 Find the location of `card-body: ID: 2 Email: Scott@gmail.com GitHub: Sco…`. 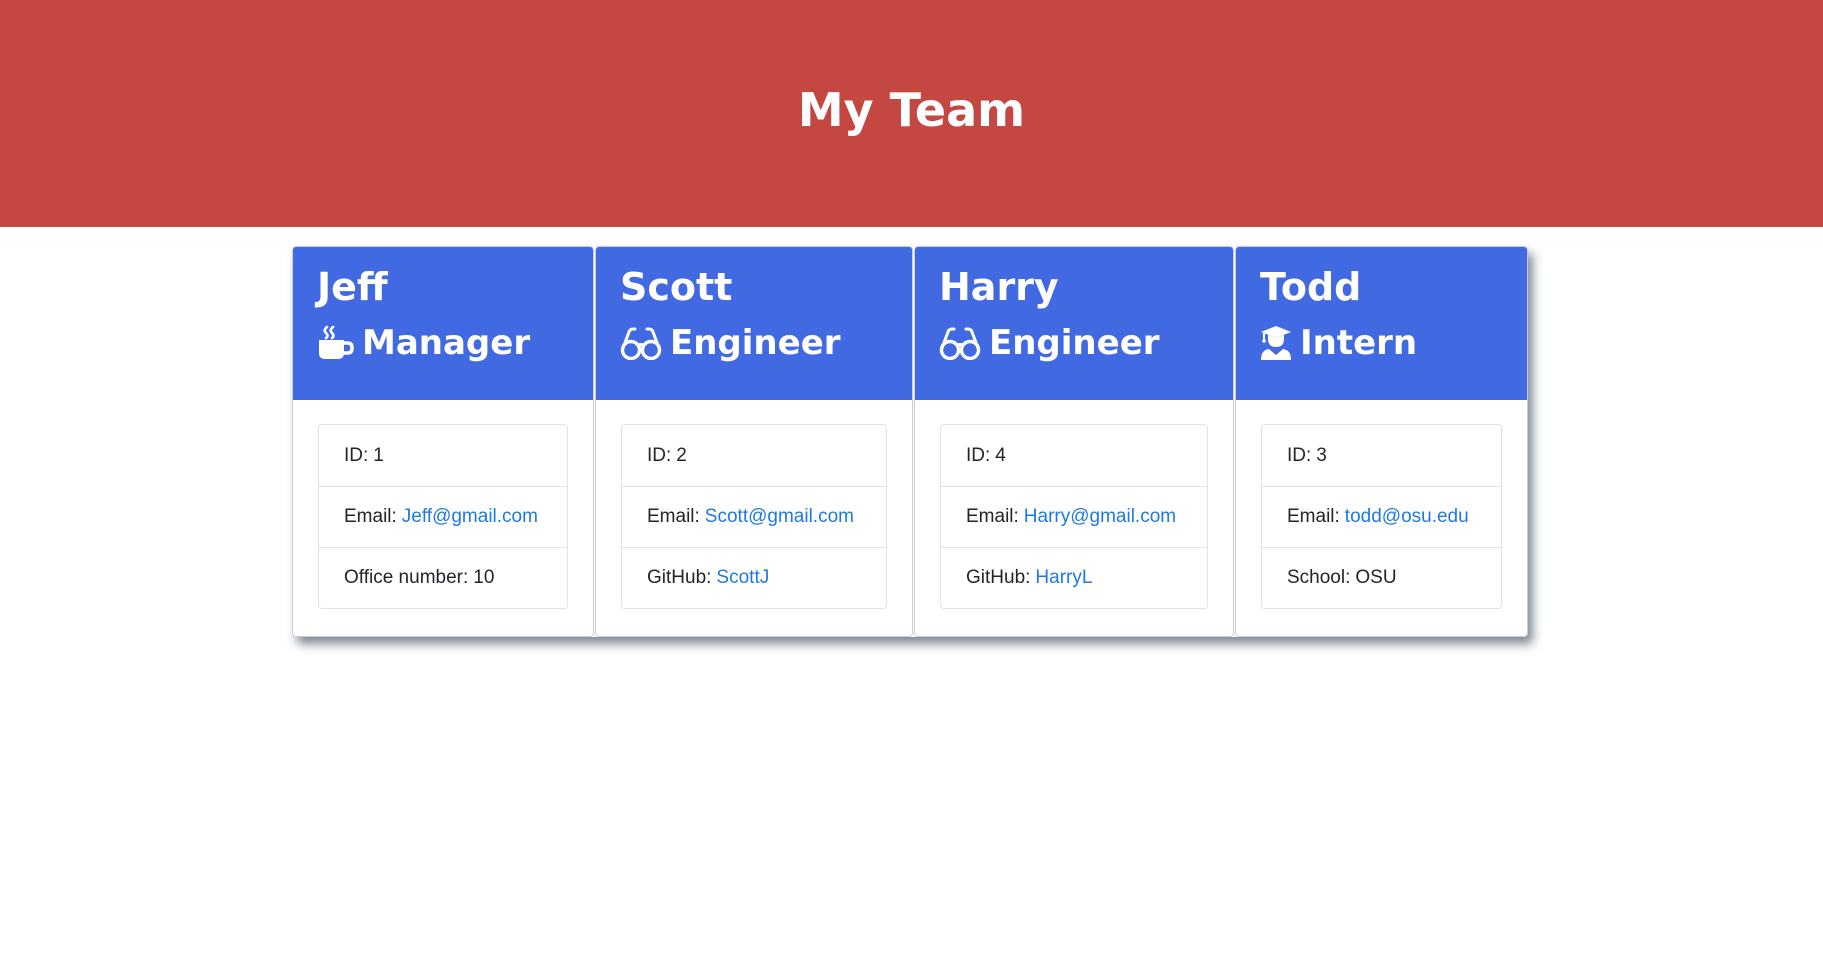

card-body: ID: 2 Email: Scott@gmail.com GitHub: Sco… is located at coordinates (754, 516).